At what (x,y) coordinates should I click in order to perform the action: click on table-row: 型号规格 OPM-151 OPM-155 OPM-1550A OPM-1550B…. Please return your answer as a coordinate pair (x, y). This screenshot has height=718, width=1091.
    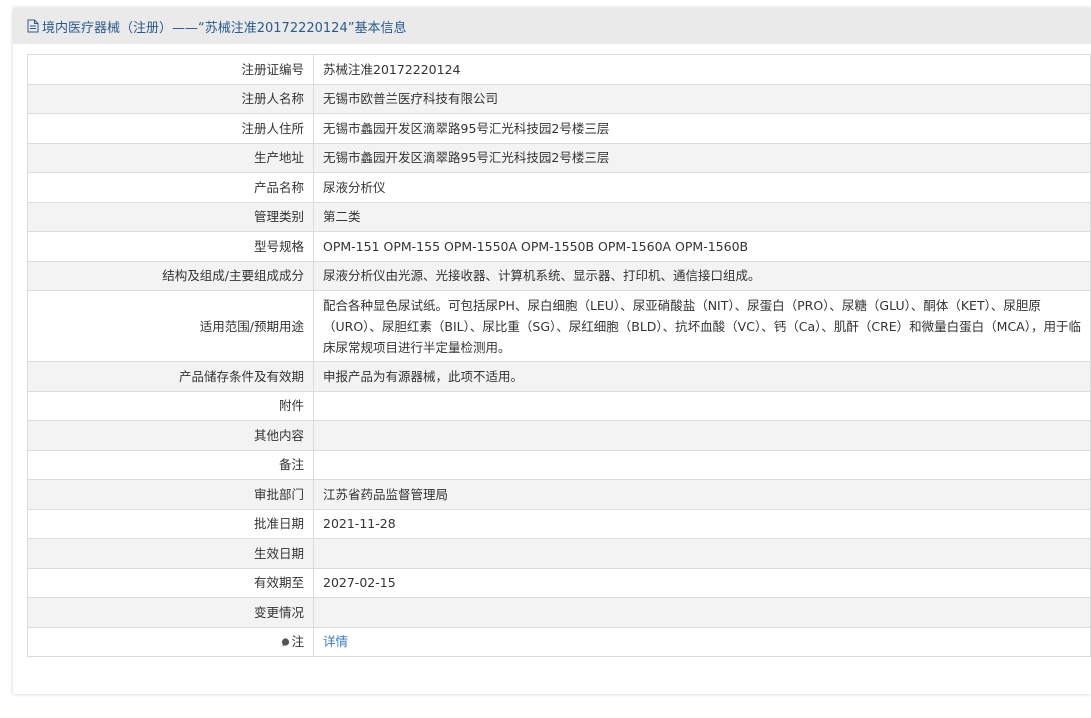
    Looking at the image, I should click on (559, 246).